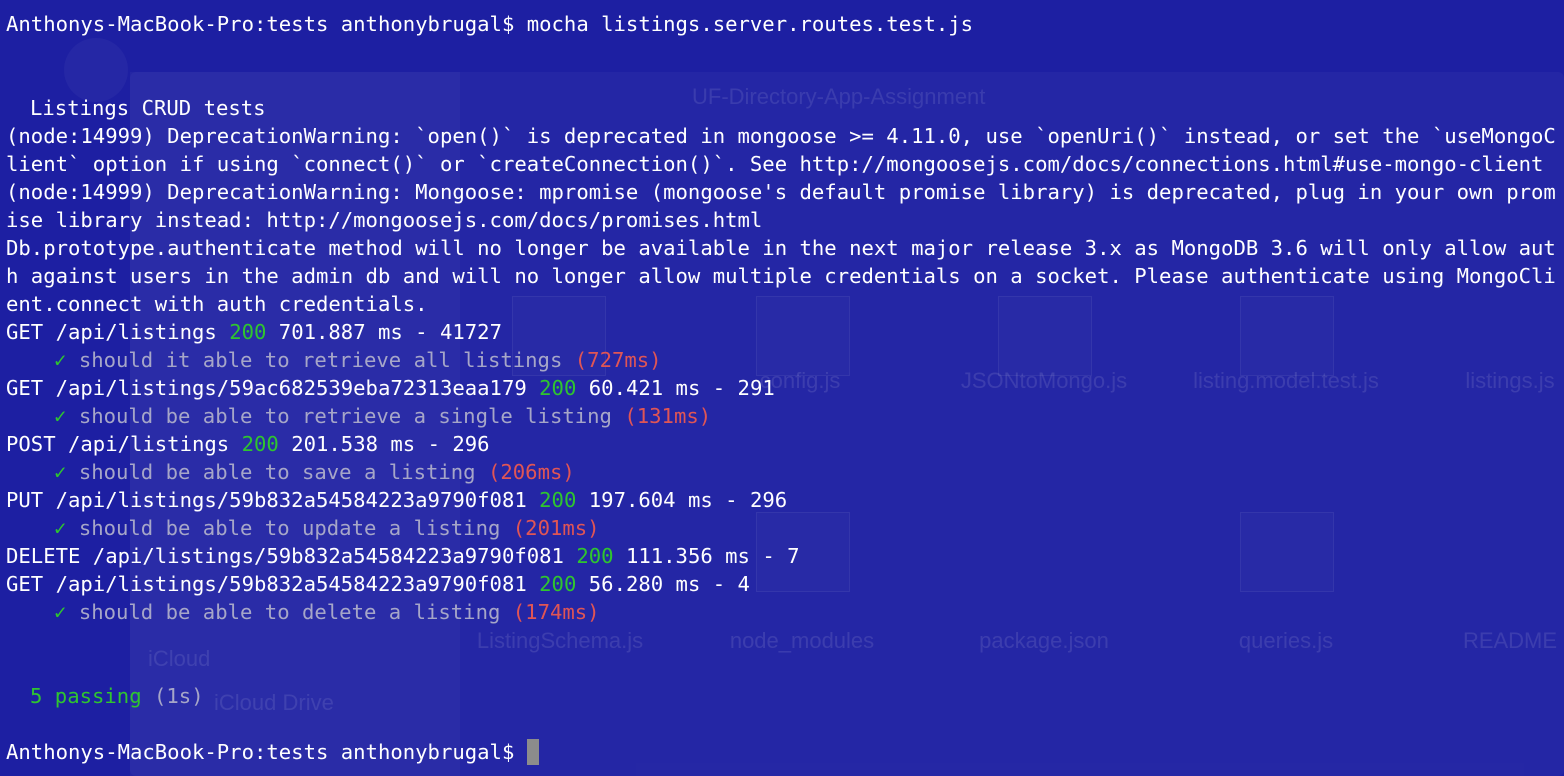  What do you see at coordinates (556, 528) in the screenshot?
I see `test-duration: (201ms)` at bounding box center [556, 528].